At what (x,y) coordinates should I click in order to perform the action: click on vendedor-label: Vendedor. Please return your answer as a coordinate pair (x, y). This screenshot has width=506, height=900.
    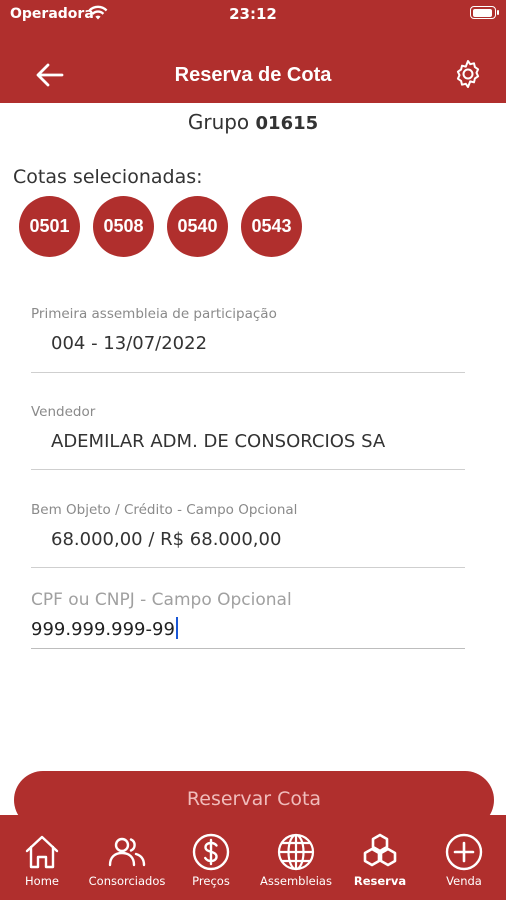
    Looking at the image, I should click on (63, 412).